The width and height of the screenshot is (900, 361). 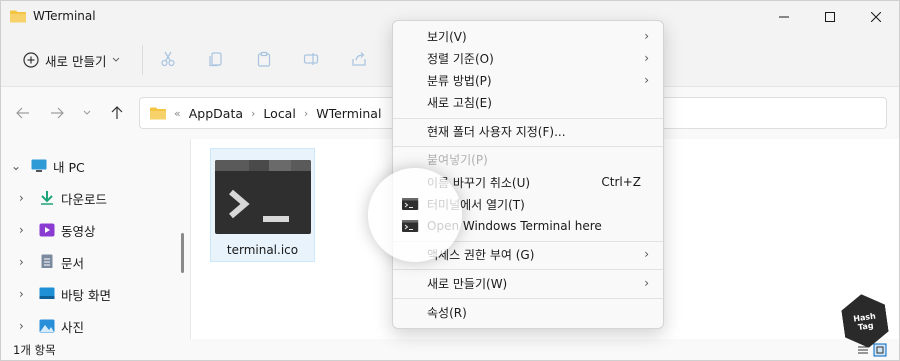 What do you see at coordinates (31, 60) in the screenshot?
I see `plus-circle-icon` at bounding box center [31, 60].